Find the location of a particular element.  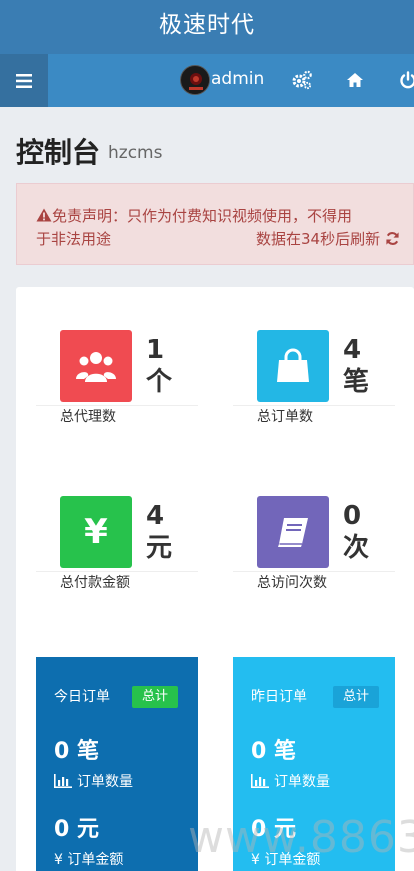

stat-label: 总订单数 is located at coordinates (285, 417).